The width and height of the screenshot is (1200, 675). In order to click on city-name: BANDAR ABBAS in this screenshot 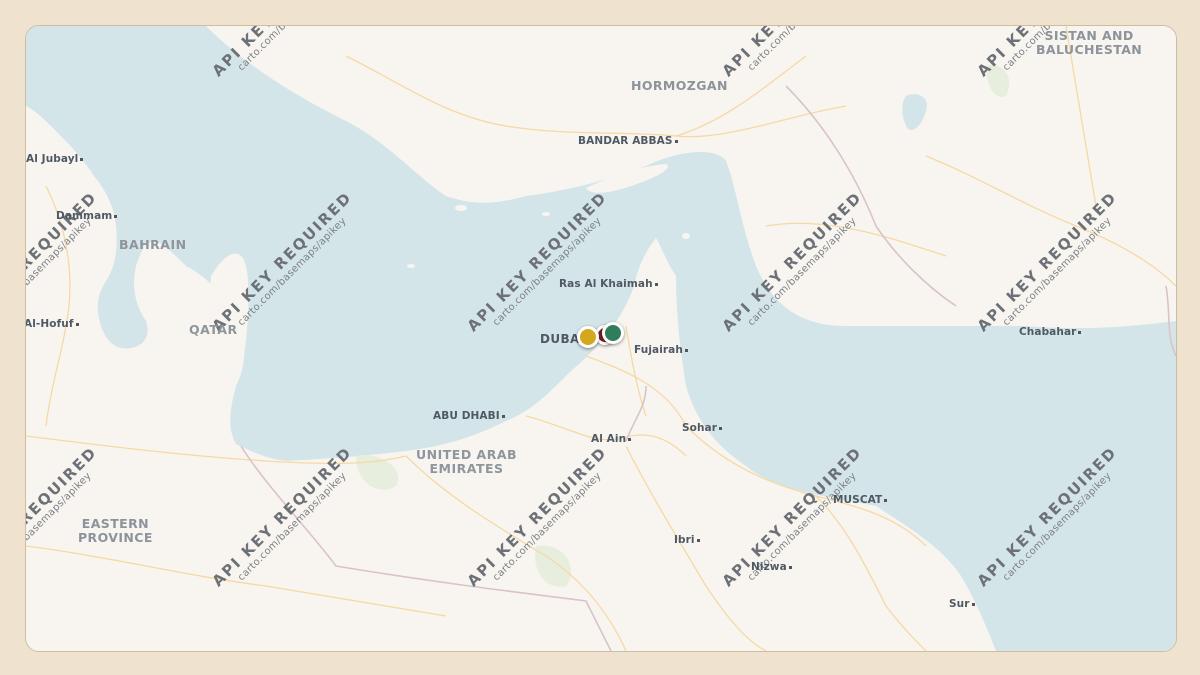, I will do `click(625, 141)`.